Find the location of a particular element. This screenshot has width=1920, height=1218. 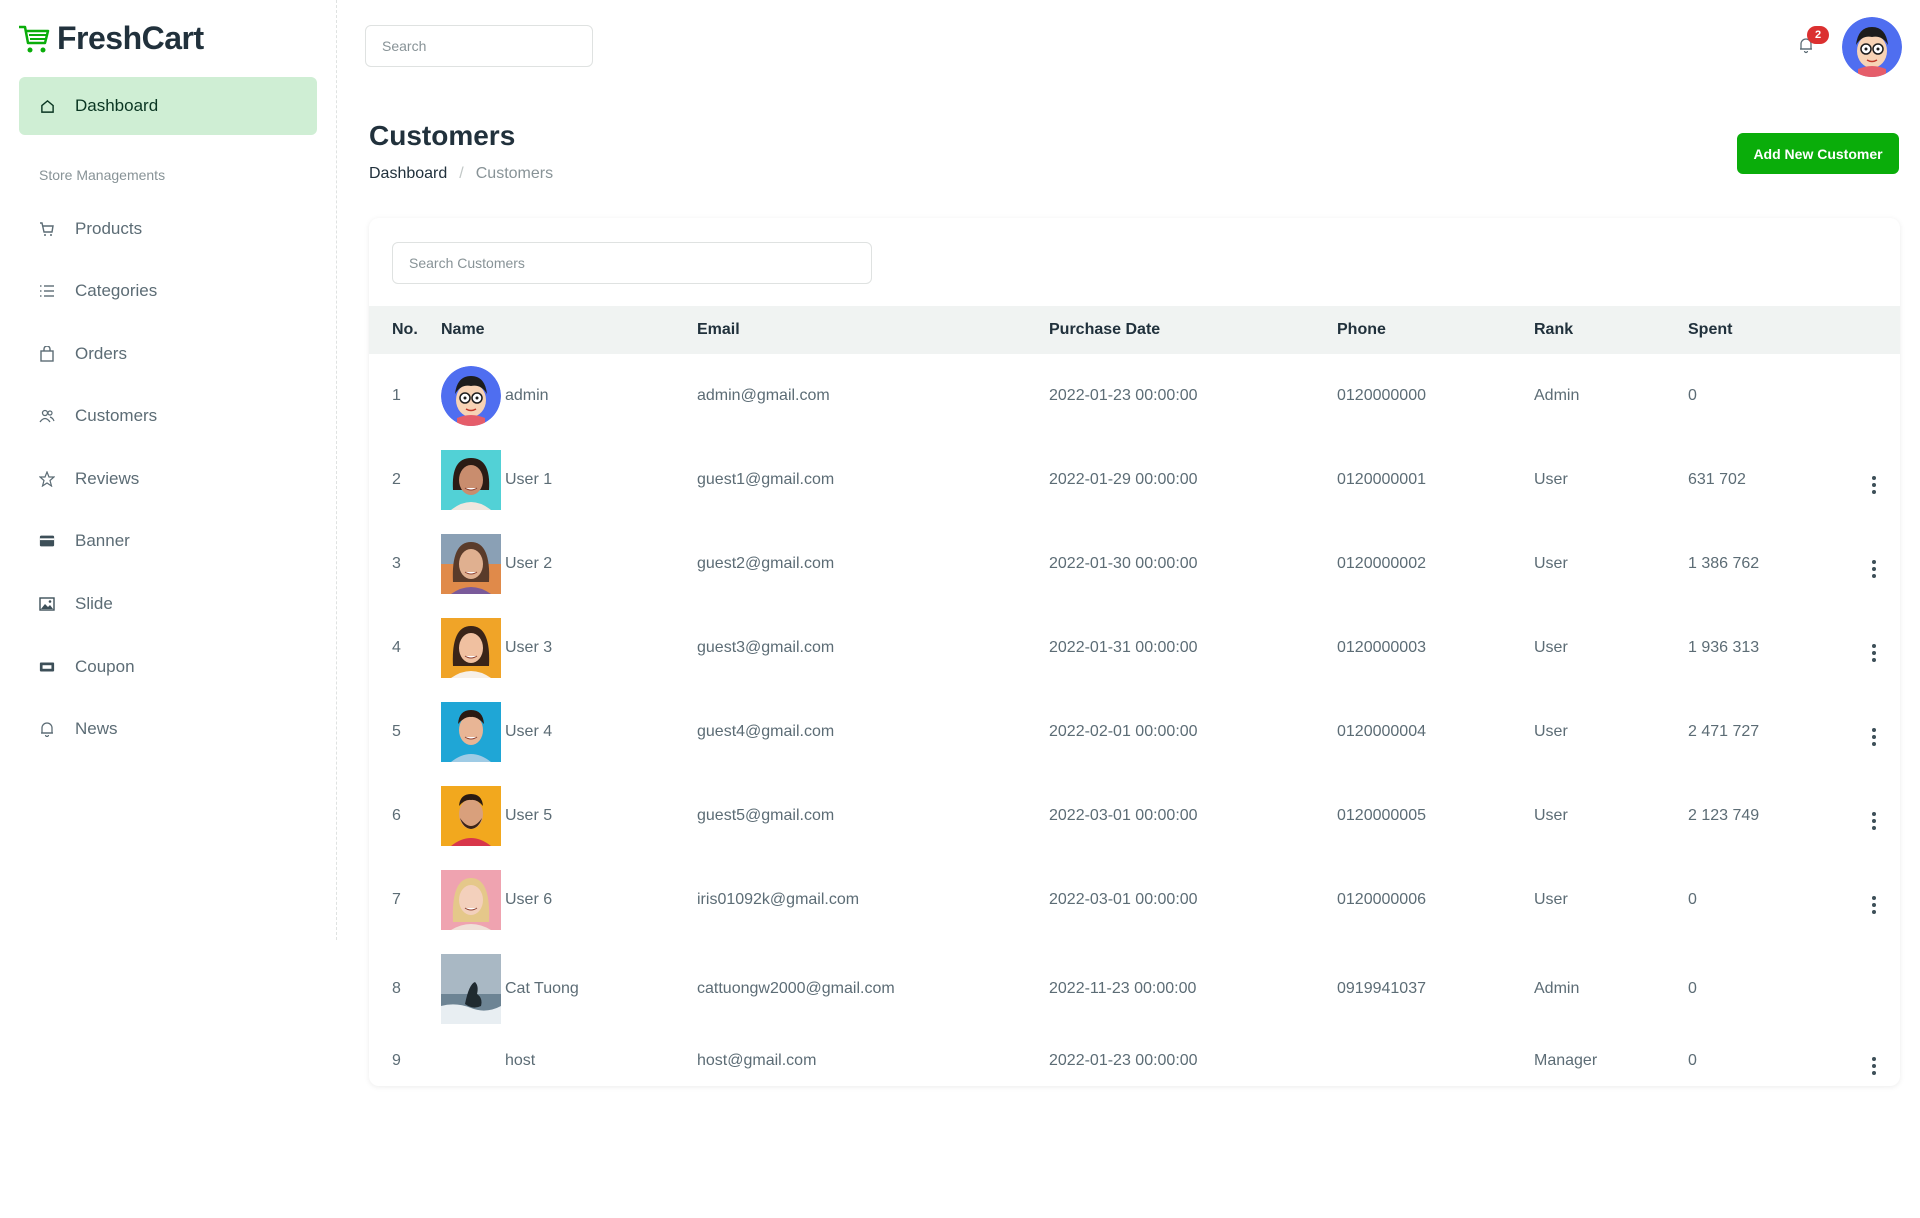

sidebar-item-reviews: Reviews is located at coordinates (168, 479).